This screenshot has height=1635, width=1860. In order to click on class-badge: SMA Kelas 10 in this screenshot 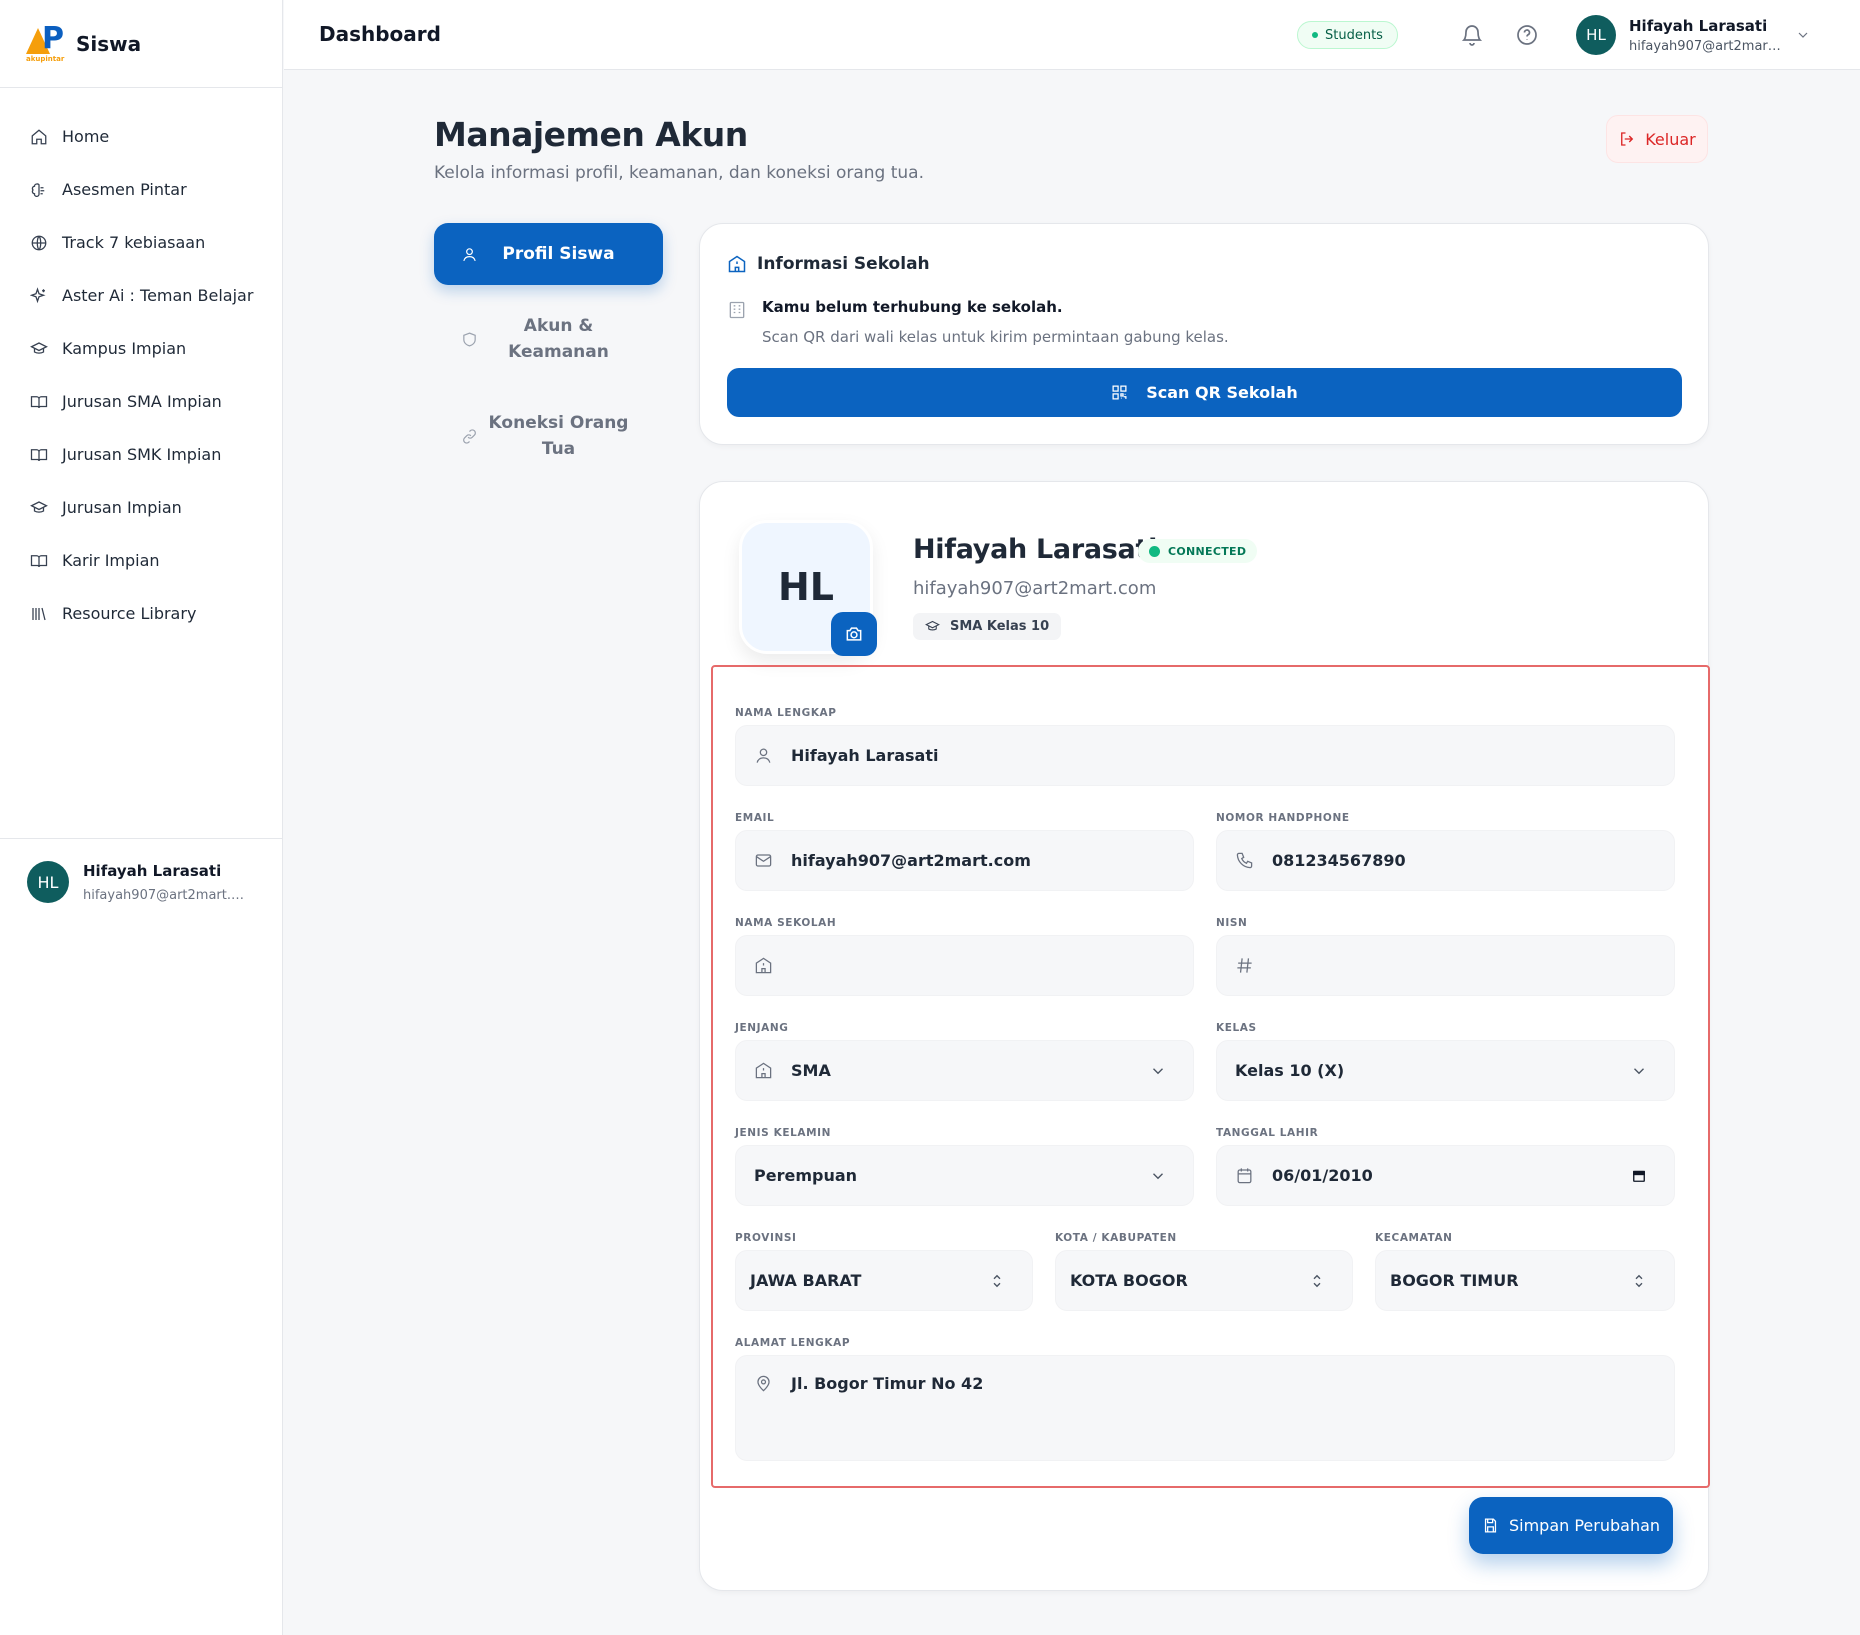, I will do `click(987, 626)`.